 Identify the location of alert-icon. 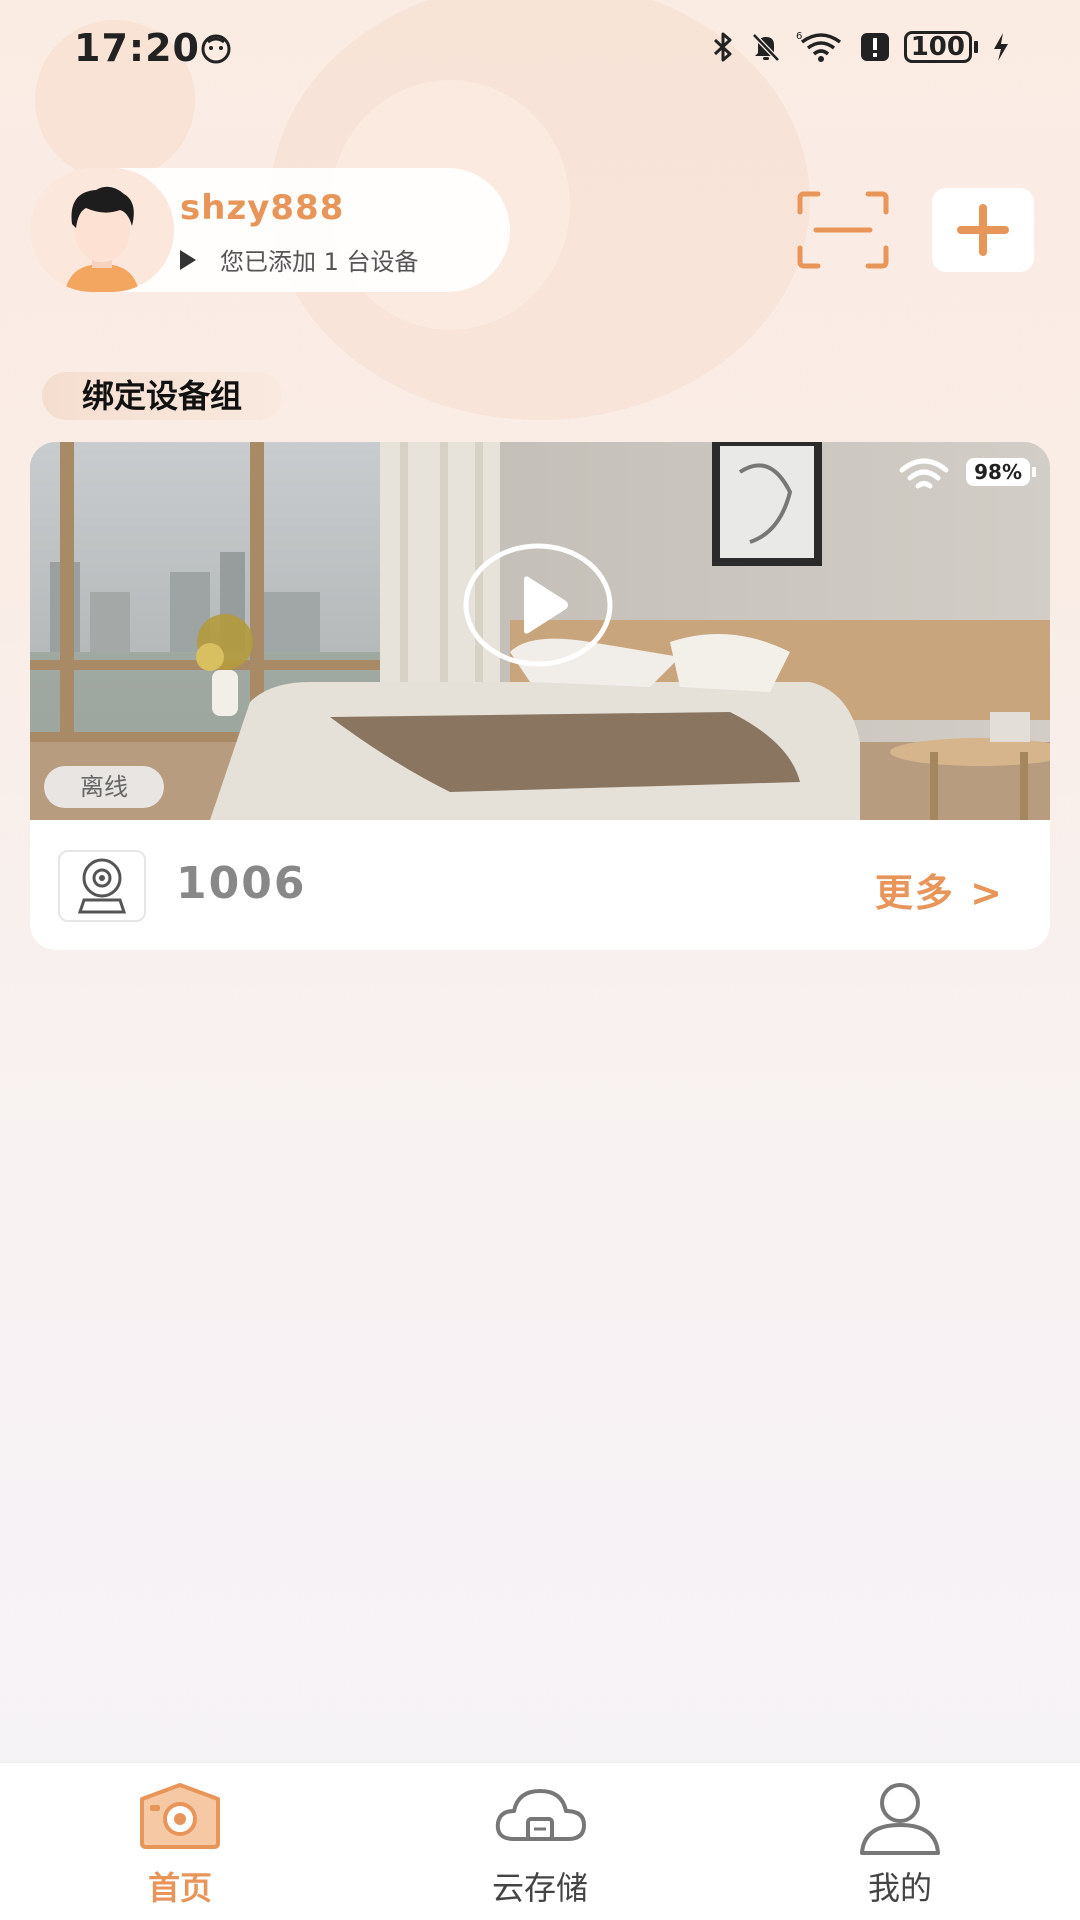
(874, 47).